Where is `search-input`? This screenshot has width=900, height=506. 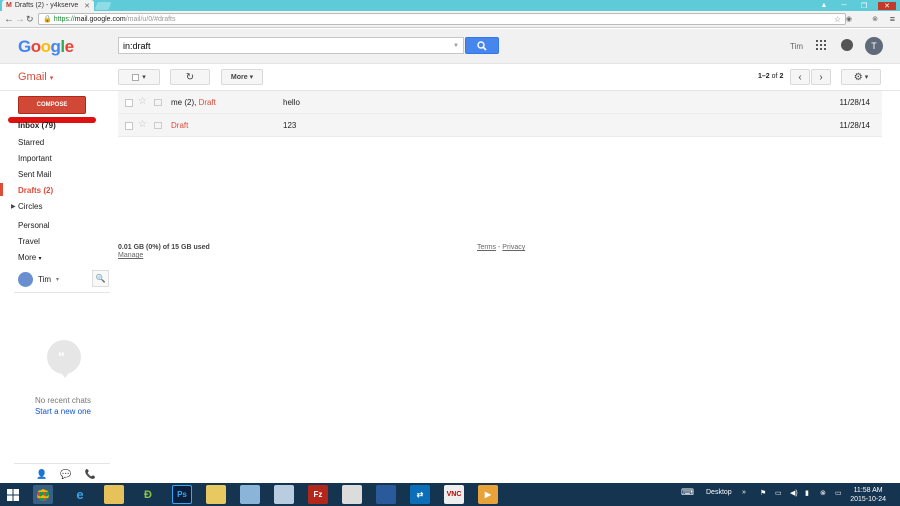
search-input is located at coordinates (283, 45).